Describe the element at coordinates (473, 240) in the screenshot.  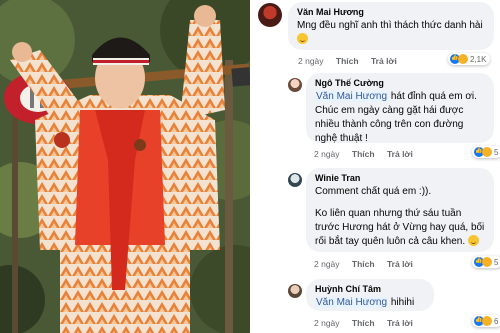
I see `grin-emoji-icon` at that location.